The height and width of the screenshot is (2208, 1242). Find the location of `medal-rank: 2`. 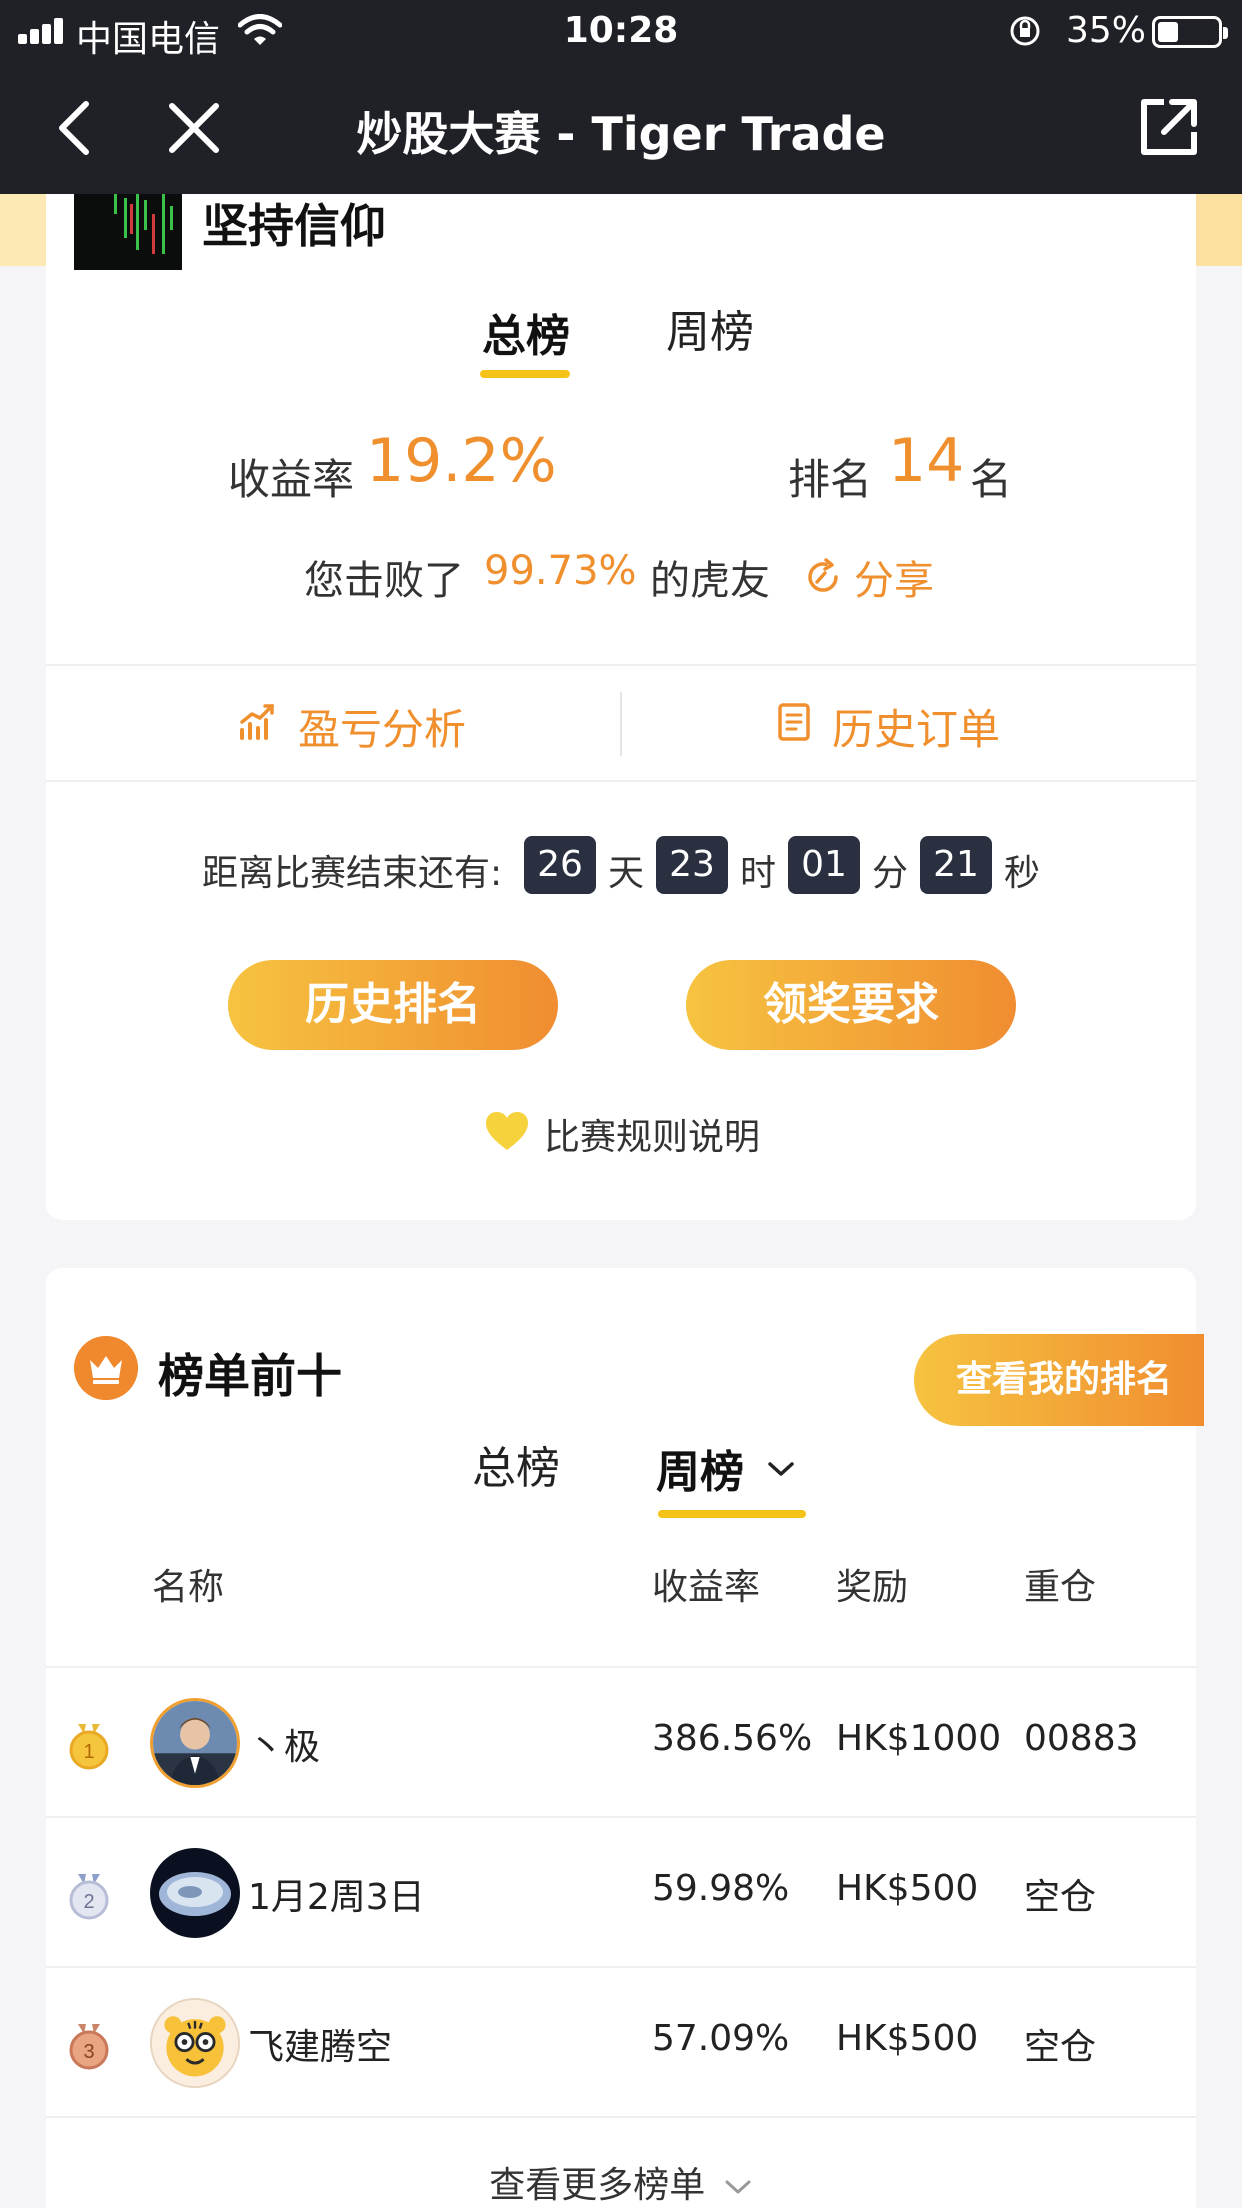

medal-rank: 2 is located at coordinates (88, 1902).